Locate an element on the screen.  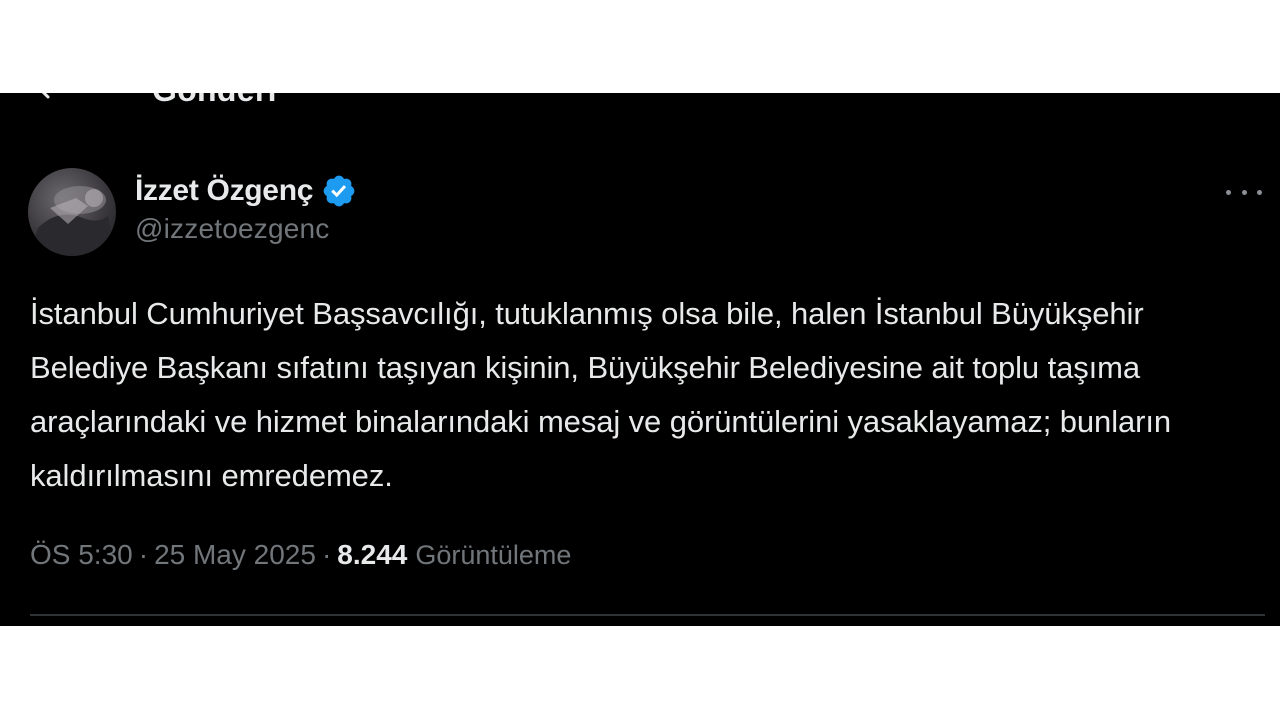
page-title: Gönderi is located at coordinates (214, 100).